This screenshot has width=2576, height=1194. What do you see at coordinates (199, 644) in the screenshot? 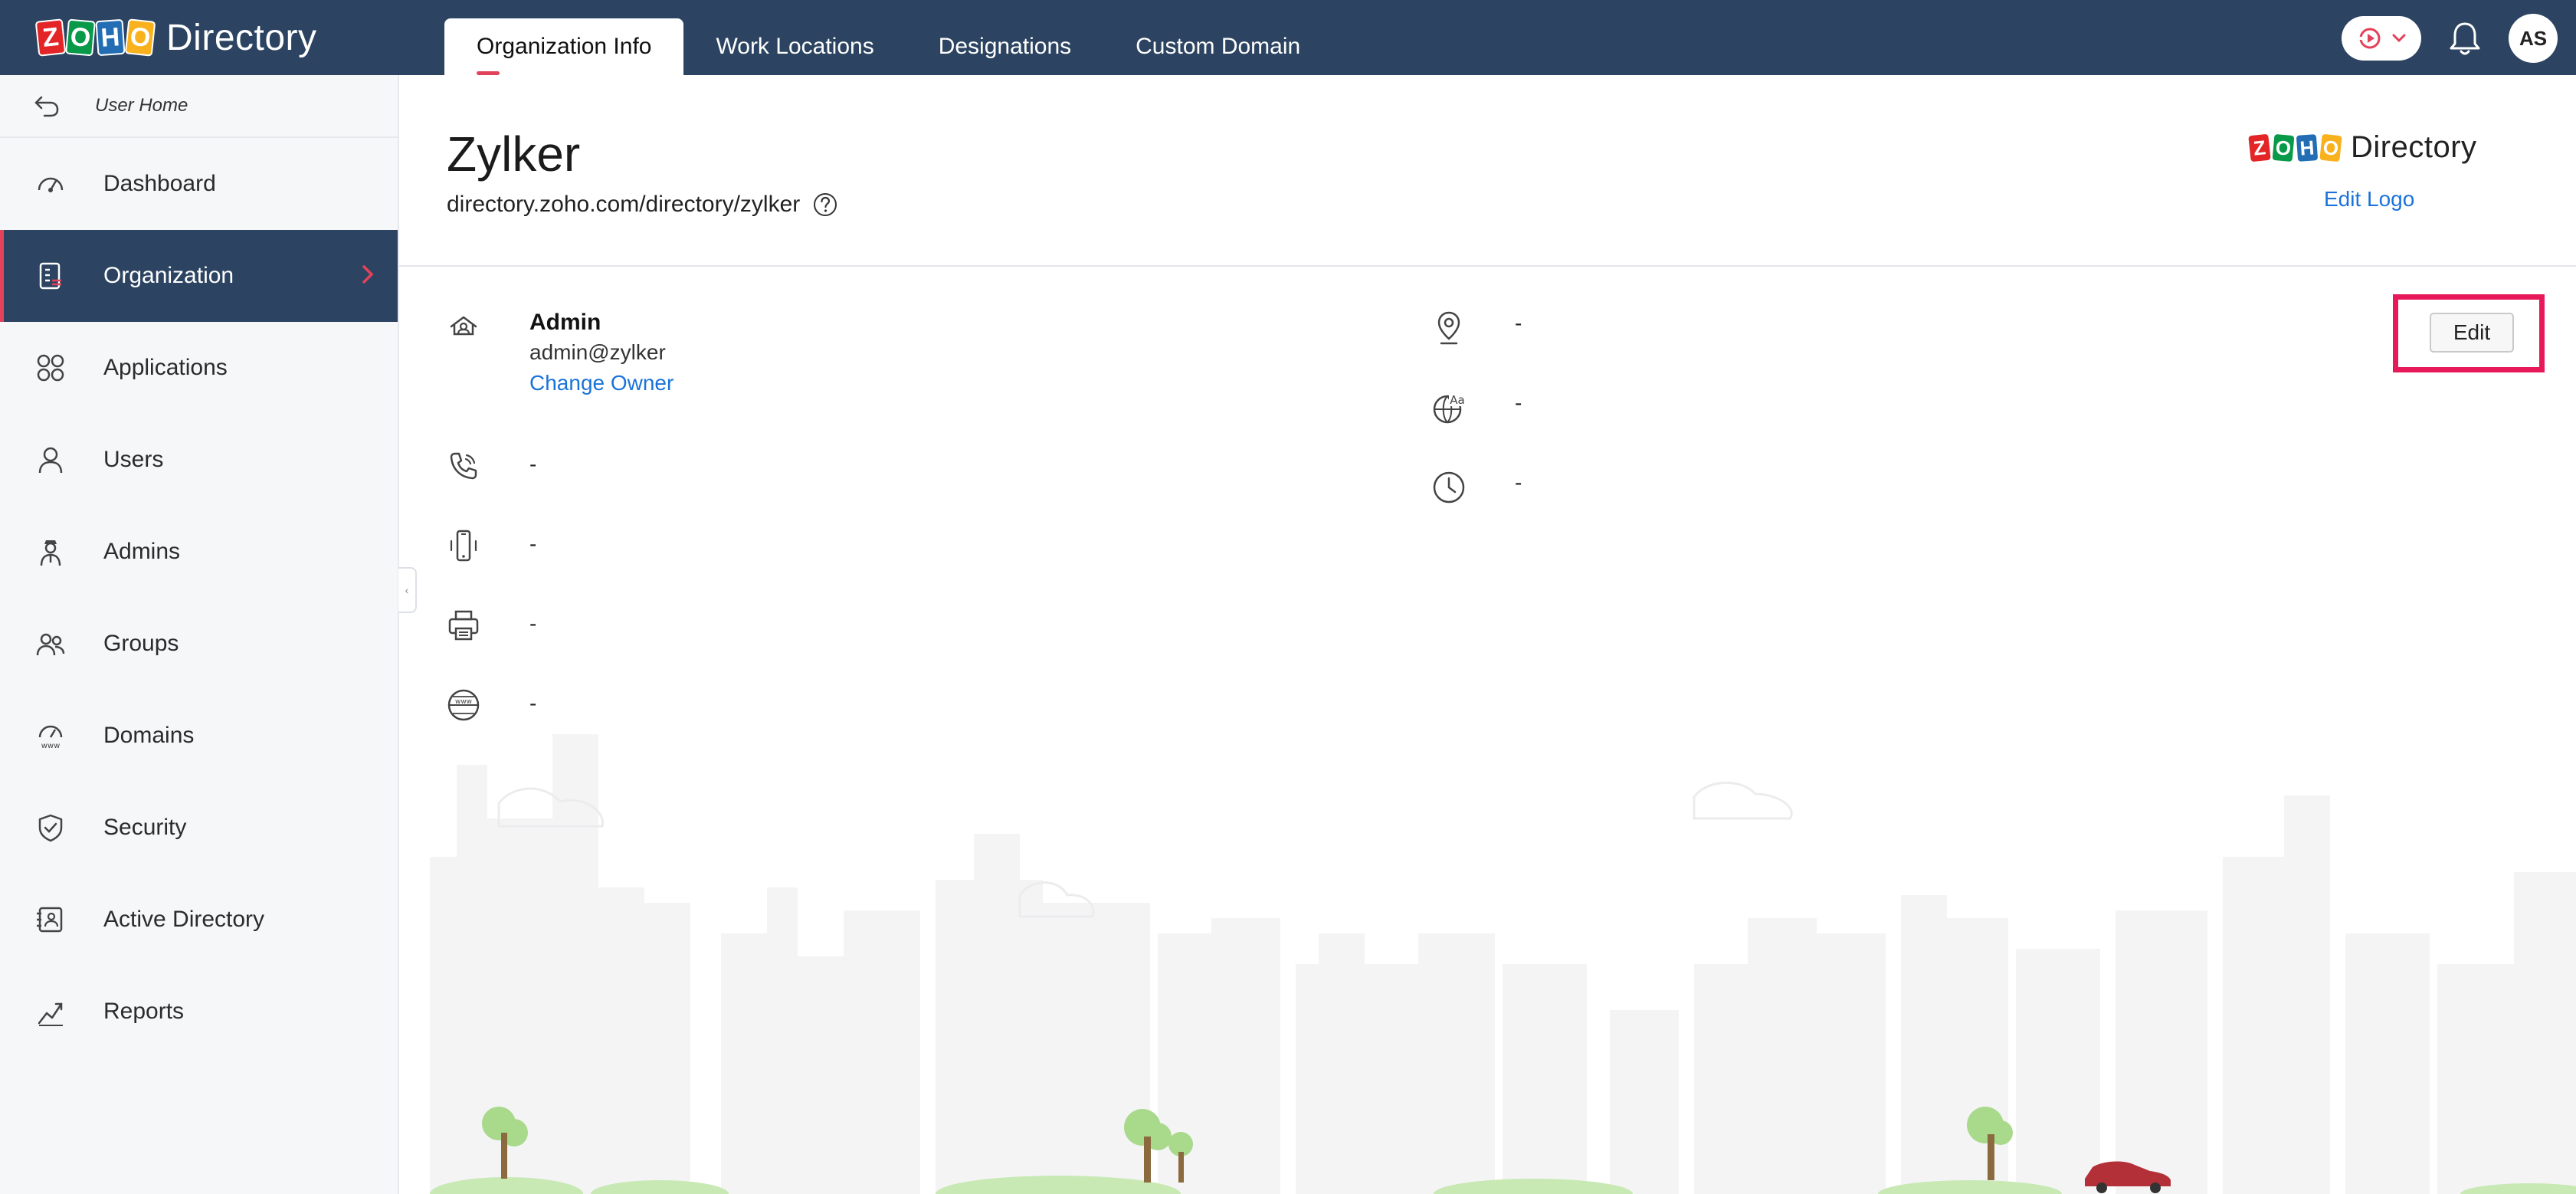
I see `sidebar-item-groups: Groups` at bounding box center [199, 644].